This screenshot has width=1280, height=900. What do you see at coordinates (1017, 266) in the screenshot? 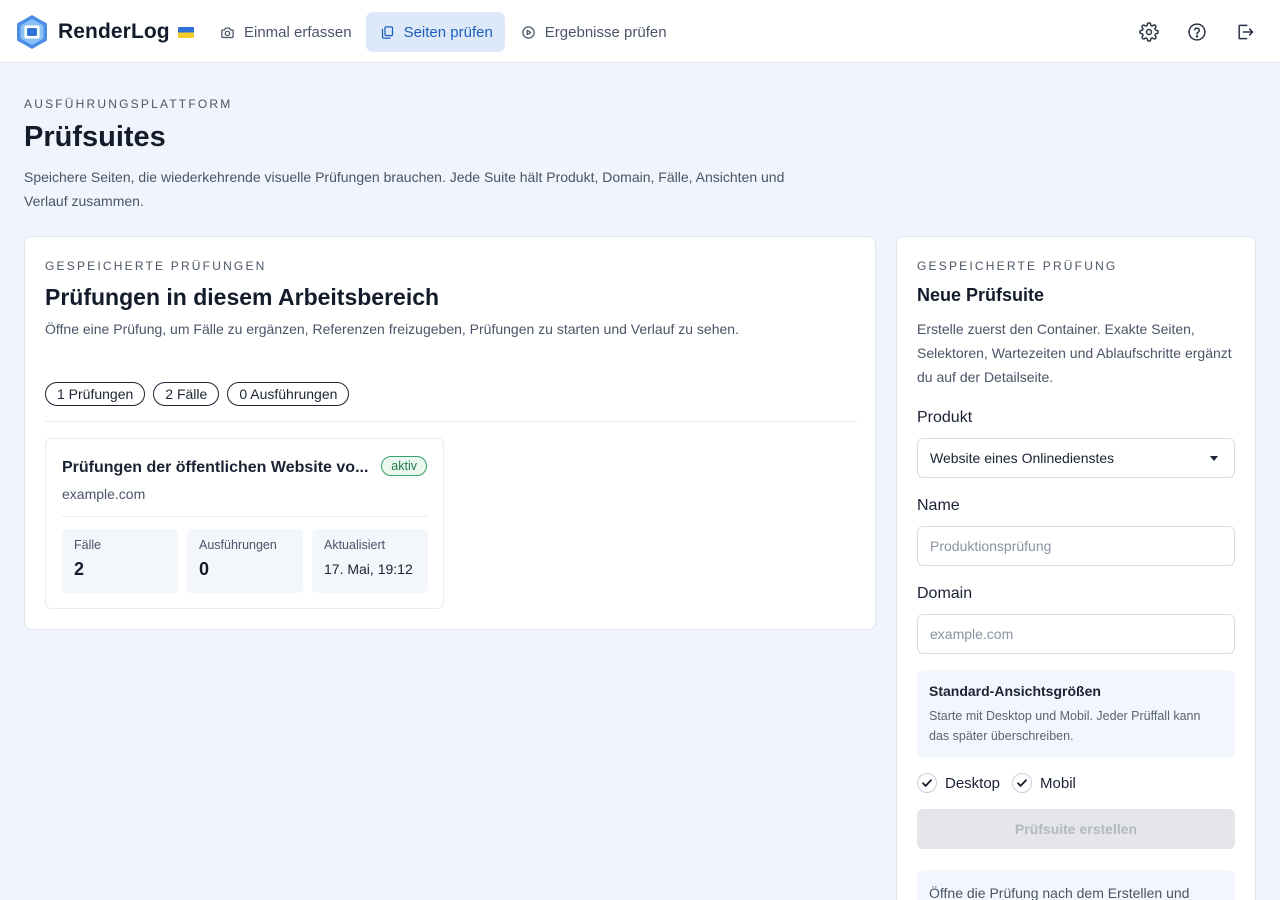
I see `form-eyebrow: GESPEICHERTE PRÜFUNG` at bounding box center [1017, 266].